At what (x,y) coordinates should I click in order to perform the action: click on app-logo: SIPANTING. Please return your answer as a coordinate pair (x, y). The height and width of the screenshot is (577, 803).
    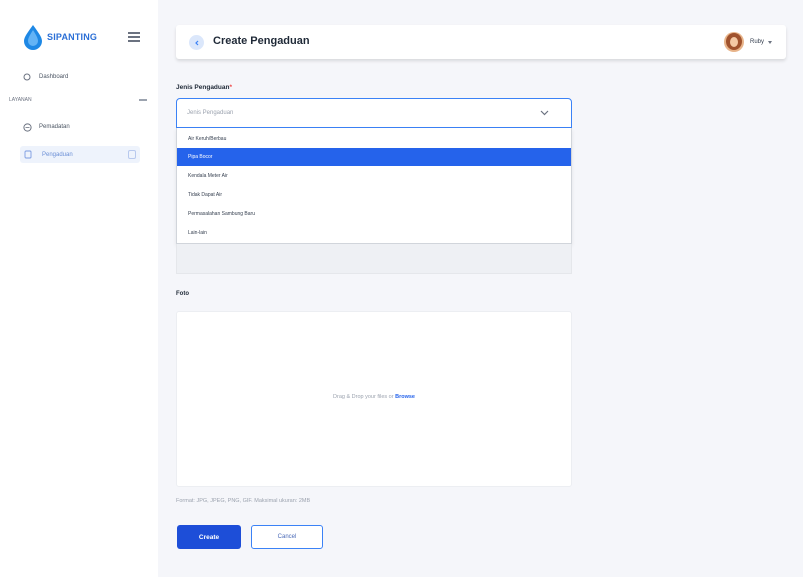
    Looking at the image, I should click on (59, 37).